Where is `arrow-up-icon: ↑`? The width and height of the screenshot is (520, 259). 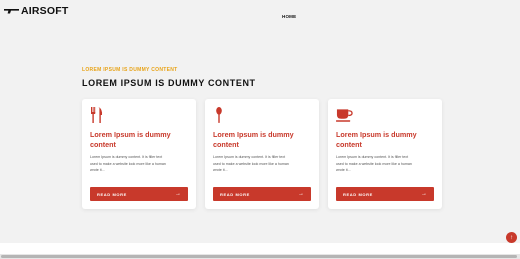
arrow-up-icon: ↑ is located at coordinates (511, 237).